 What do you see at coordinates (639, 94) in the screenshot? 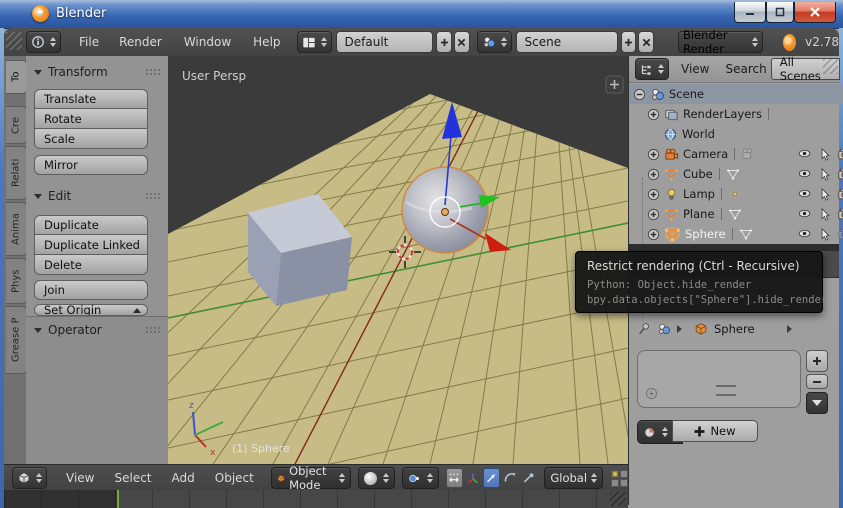
I see `collapse-minus-icon` at bounding box center [639, 94].